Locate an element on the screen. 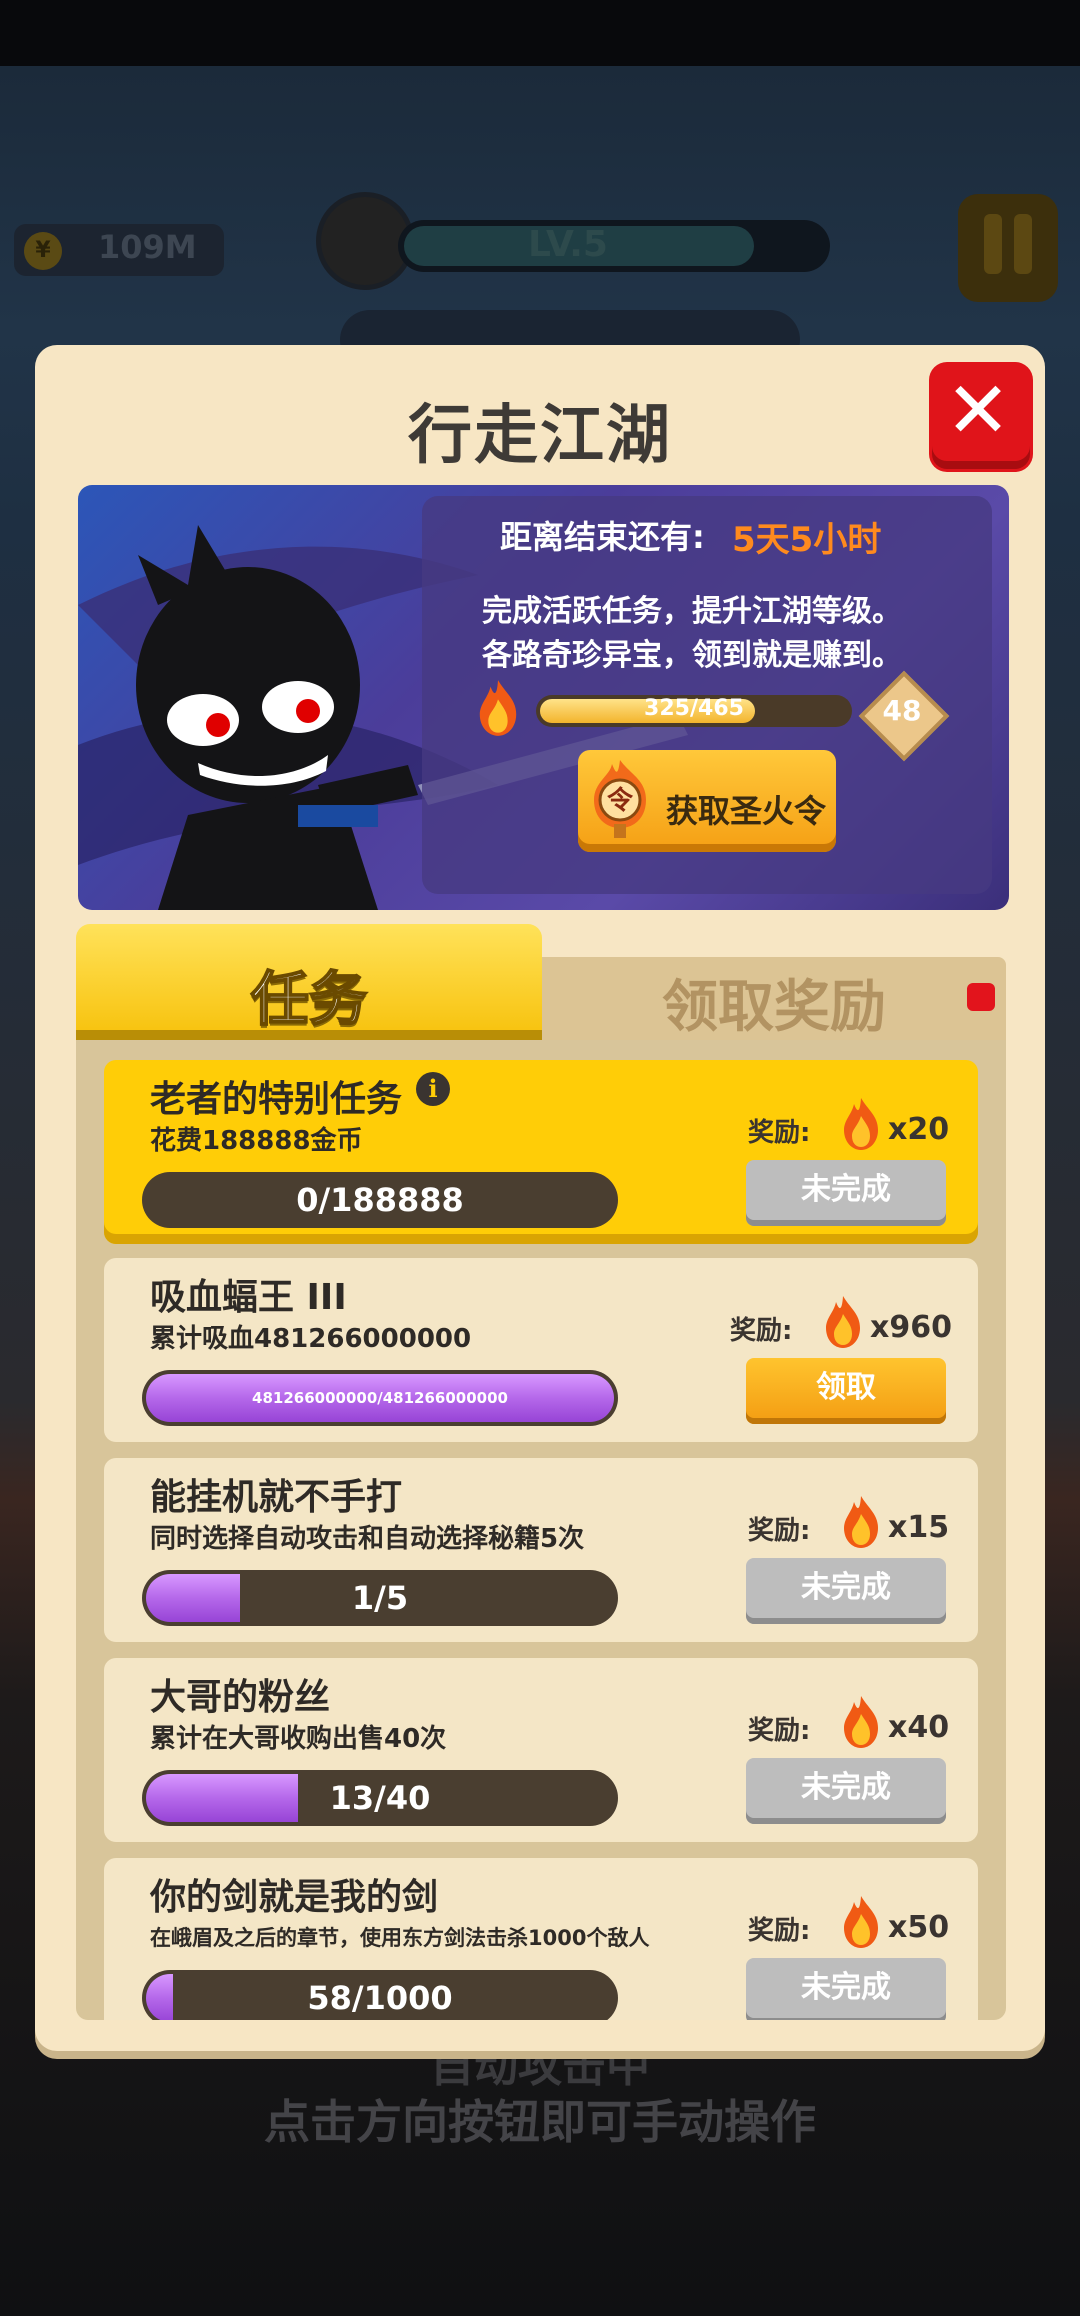 The image size is (1080, 2316). task-description: 累计吸血481266000000 is located at coordinates (311, 1339).